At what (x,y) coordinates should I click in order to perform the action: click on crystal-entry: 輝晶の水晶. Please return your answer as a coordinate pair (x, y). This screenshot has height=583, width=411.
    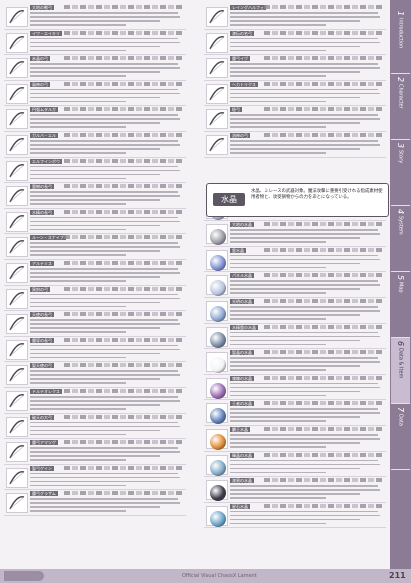
    Looking at the image, I should click on (295, 465).